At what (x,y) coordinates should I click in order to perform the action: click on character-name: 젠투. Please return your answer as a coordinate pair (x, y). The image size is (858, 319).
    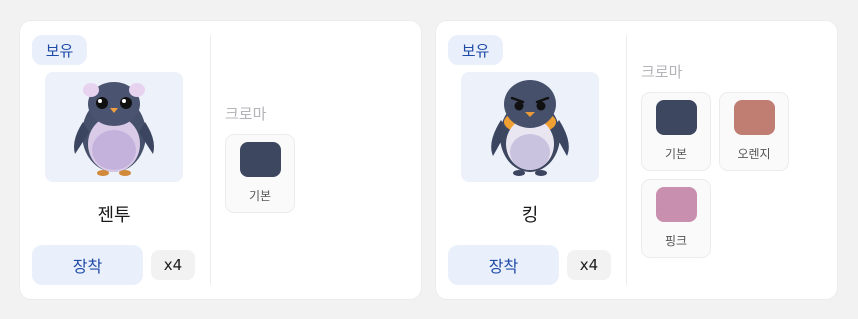
    Looking at the image, I should click on (114, 215).